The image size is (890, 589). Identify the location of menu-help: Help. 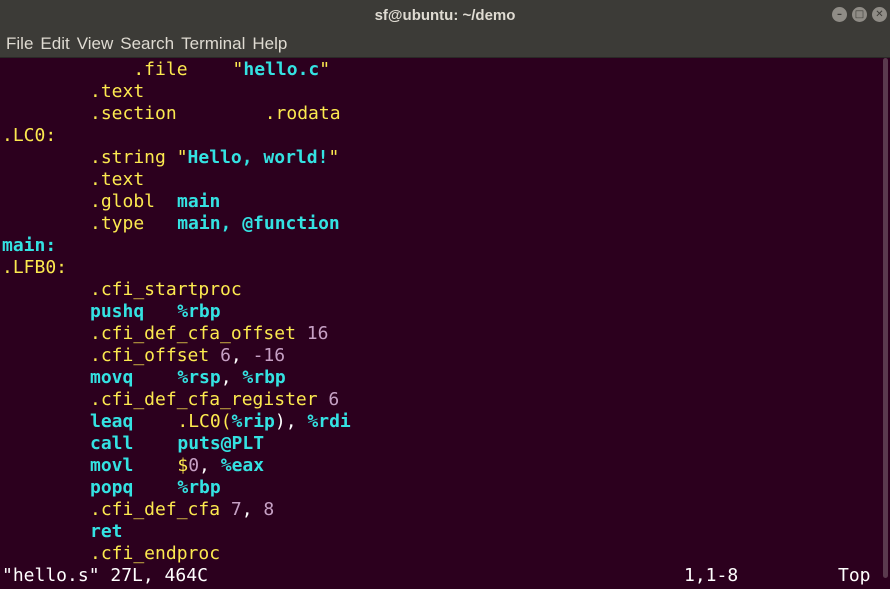
(269, 44).